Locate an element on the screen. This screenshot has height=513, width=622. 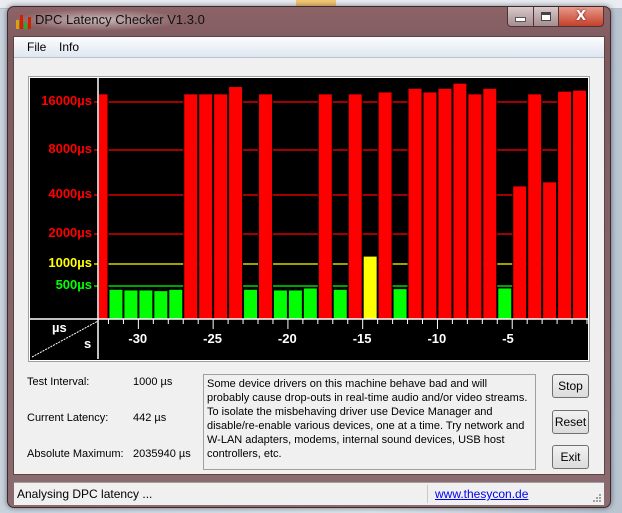
reset-button: Reset is located at coordinates (570, 422).